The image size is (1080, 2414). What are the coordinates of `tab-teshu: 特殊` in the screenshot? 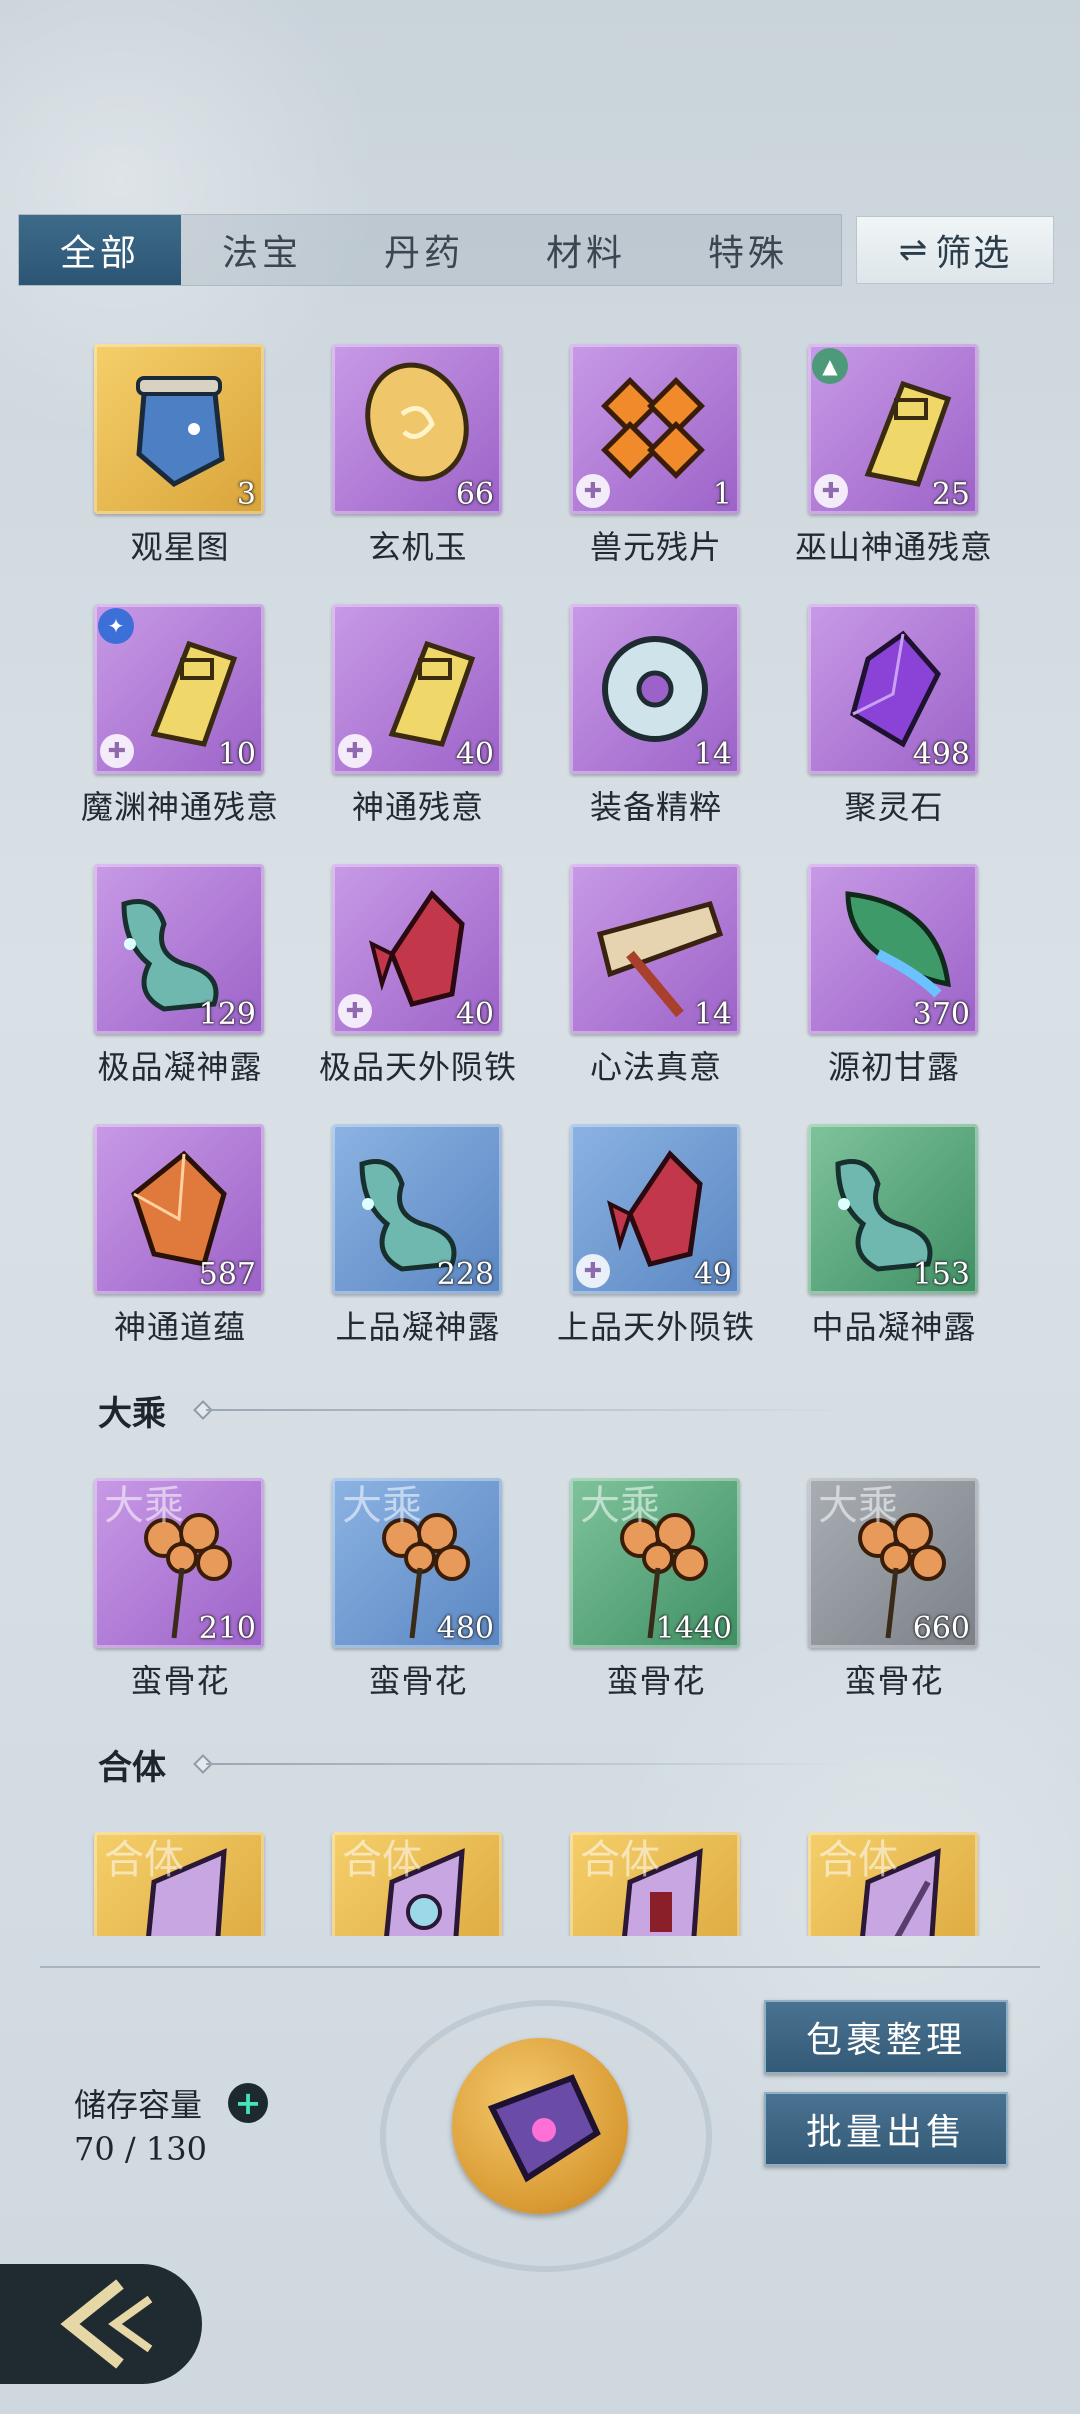 It's located at (748, 250).